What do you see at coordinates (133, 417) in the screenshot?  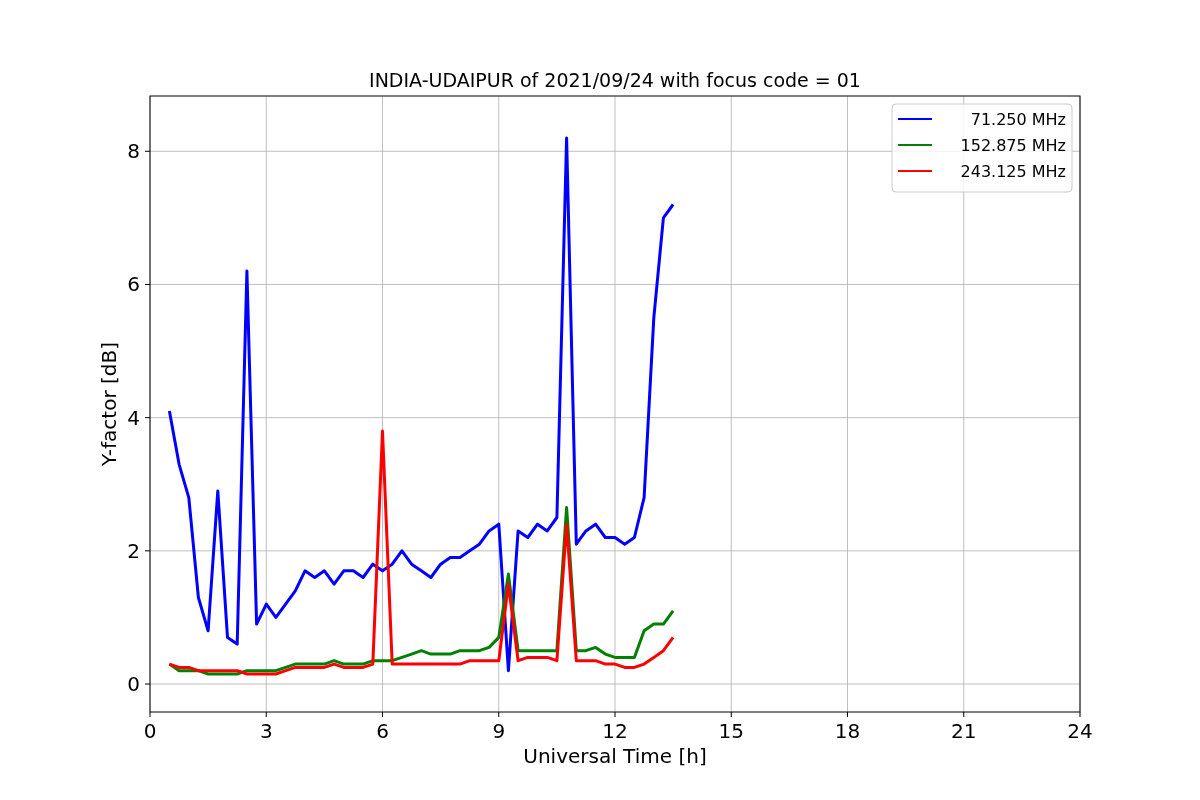 I see `y-tick-label: 4` at bounding box center [133, 417].